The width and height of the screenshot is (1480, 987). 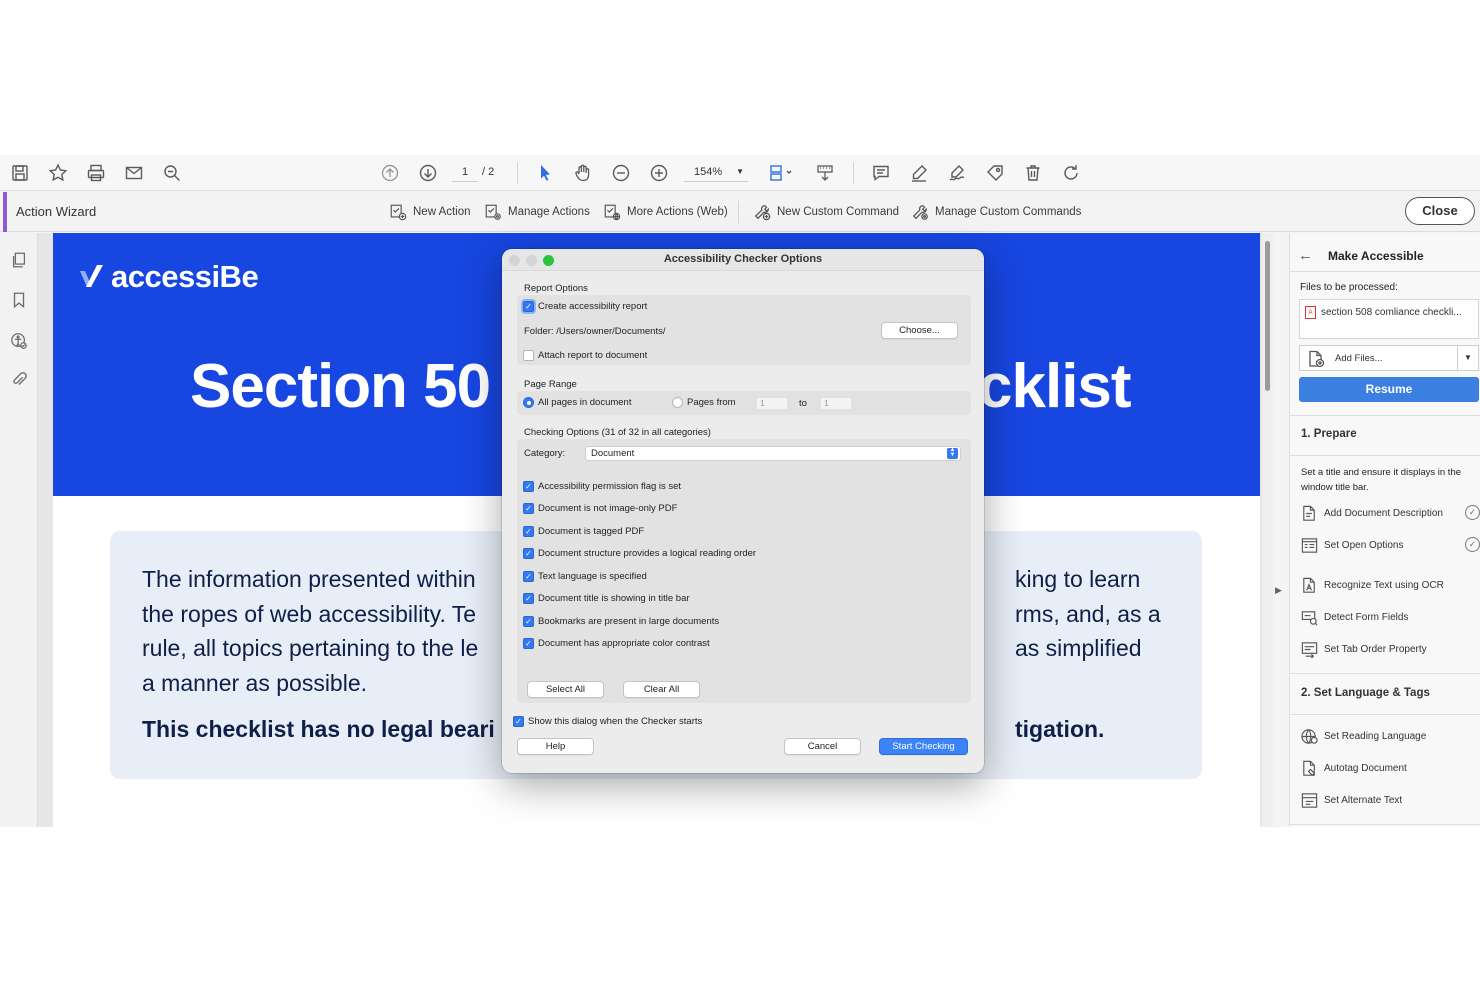 What do you see at coordinates (465, 172) in the screenshot?
I see `page-number-input: 1` at bounding box center [465, 172].